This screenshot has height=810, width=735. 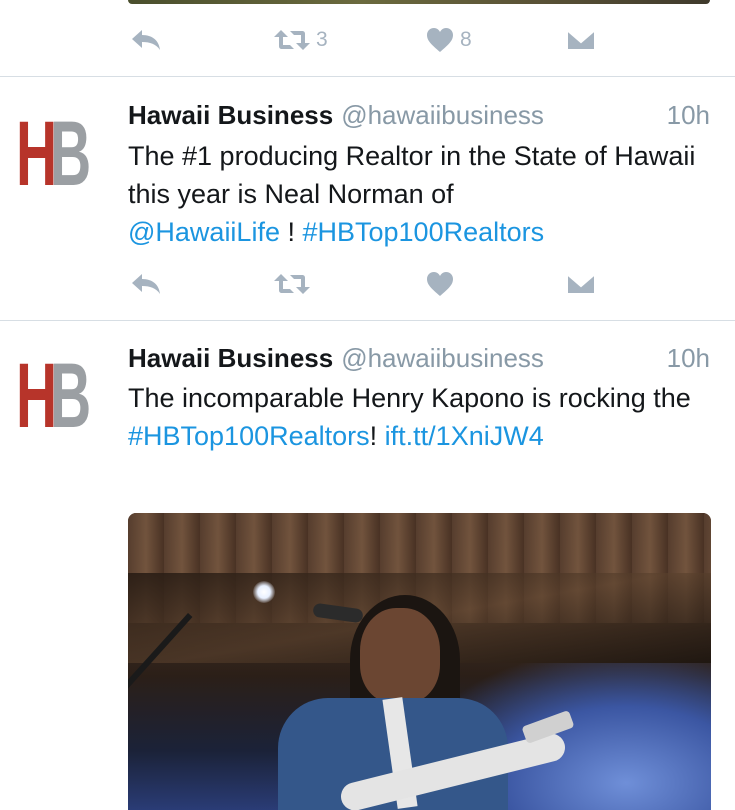 I want to click on retweet-button: 3, so click(x=301, y=40).